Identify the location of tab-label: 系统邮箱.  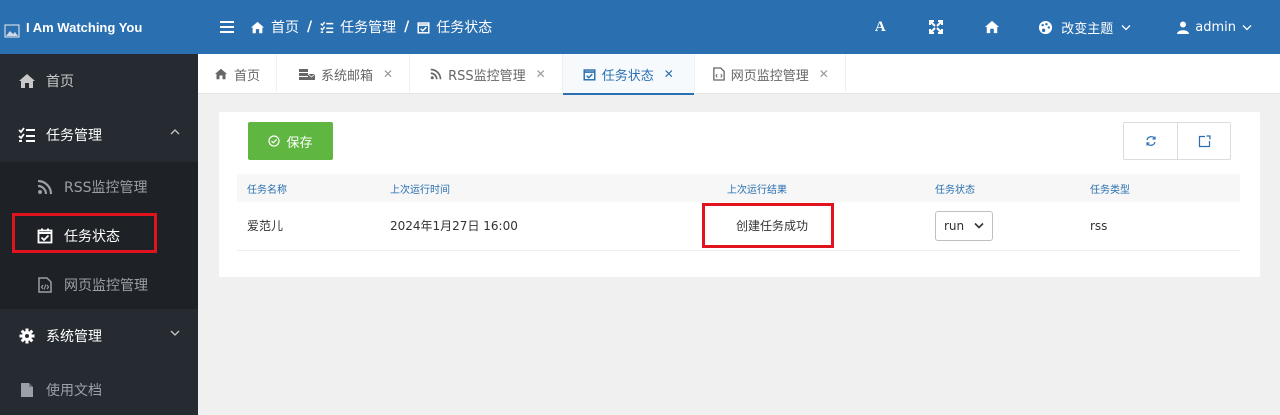
(347, 76).